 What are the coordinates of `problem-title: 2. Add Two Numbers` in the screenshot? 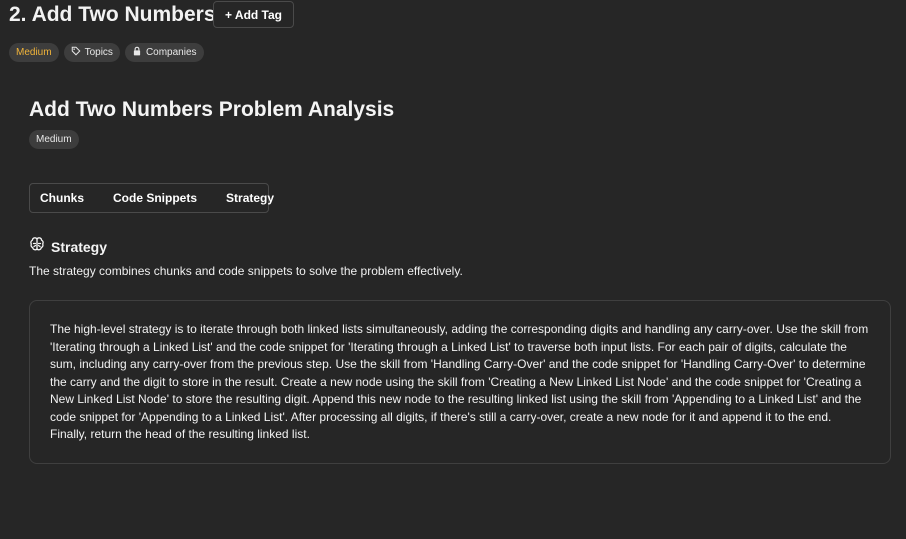 It's located at (112, 14).